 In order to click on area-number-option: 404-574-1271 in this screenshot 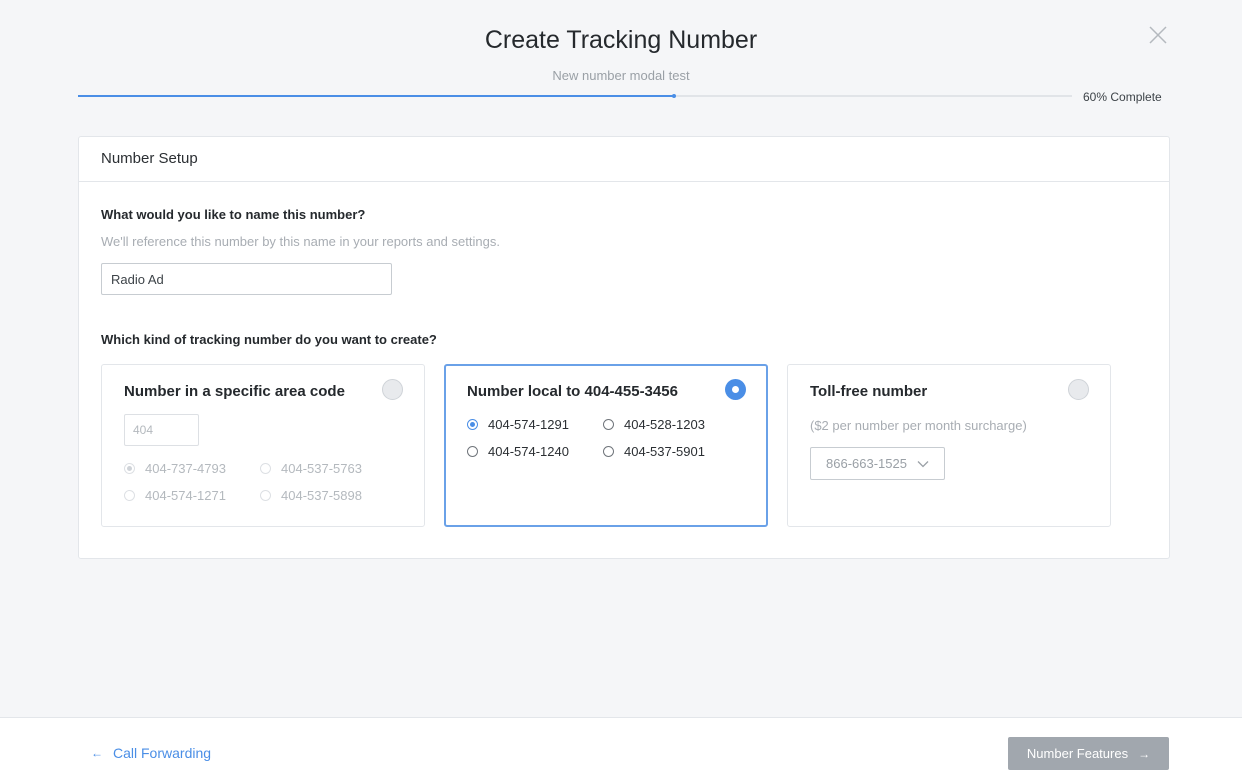, I will do `click(175, 495)`.